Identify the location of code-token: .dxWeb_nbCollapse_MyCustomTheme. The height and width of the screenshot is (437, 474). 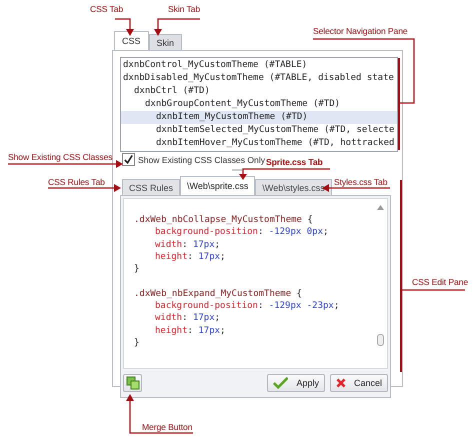
(218, 220).